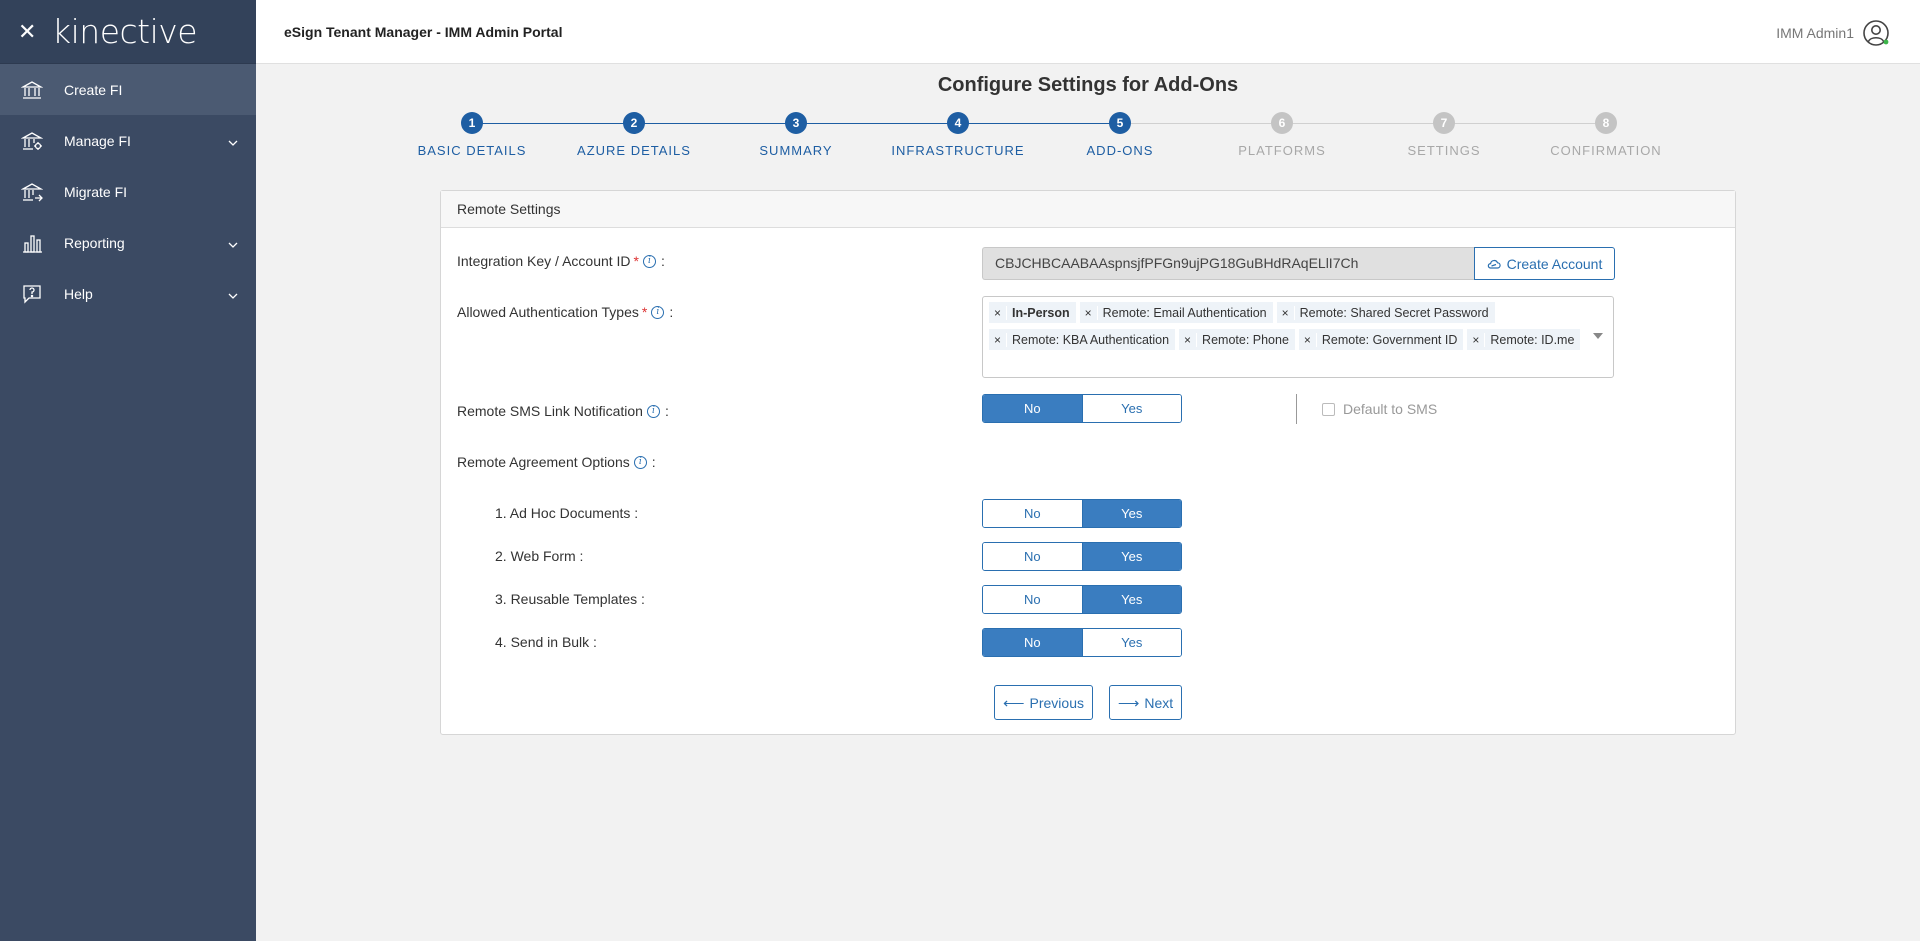 This screenshot has height=941, width=1920. I want to click on sidebar-item-label: Reporting, so click(94, 242).